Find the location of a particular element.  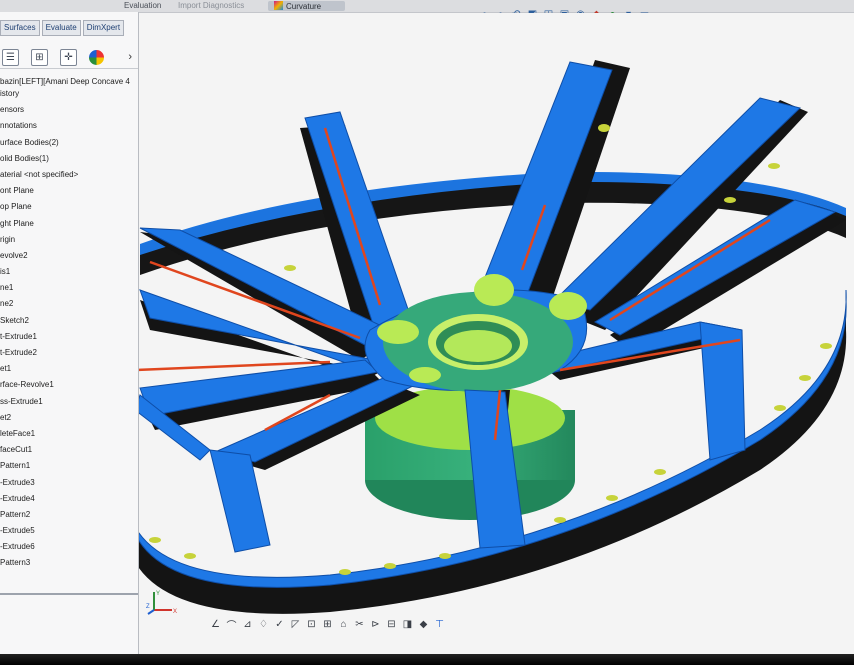

more-tabs-arrow: › is located at coordinates (130, 57).